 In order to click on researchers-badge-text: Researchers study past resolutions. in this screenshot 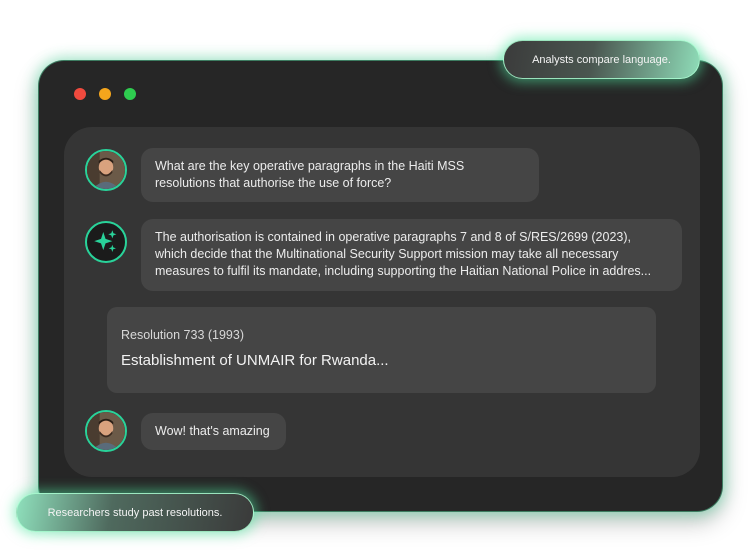, I will do `click(135, 512)`.